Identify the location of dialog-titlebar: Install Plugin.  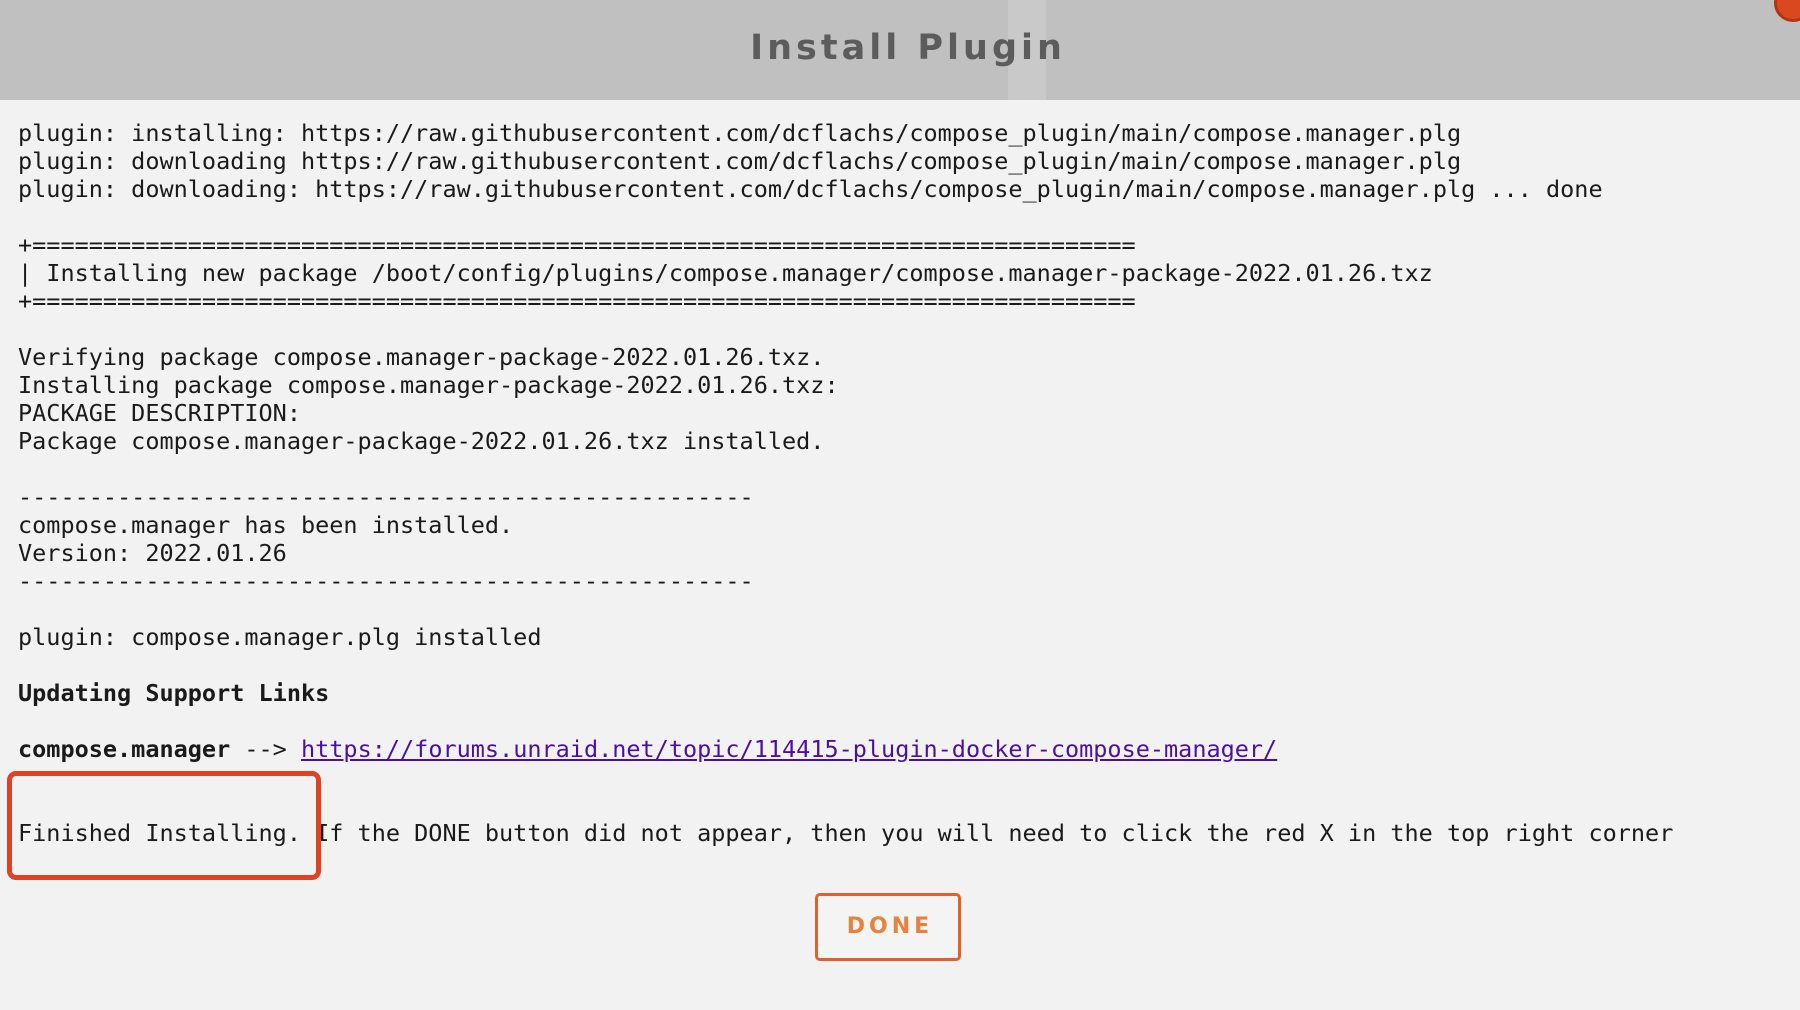
(900, 50).